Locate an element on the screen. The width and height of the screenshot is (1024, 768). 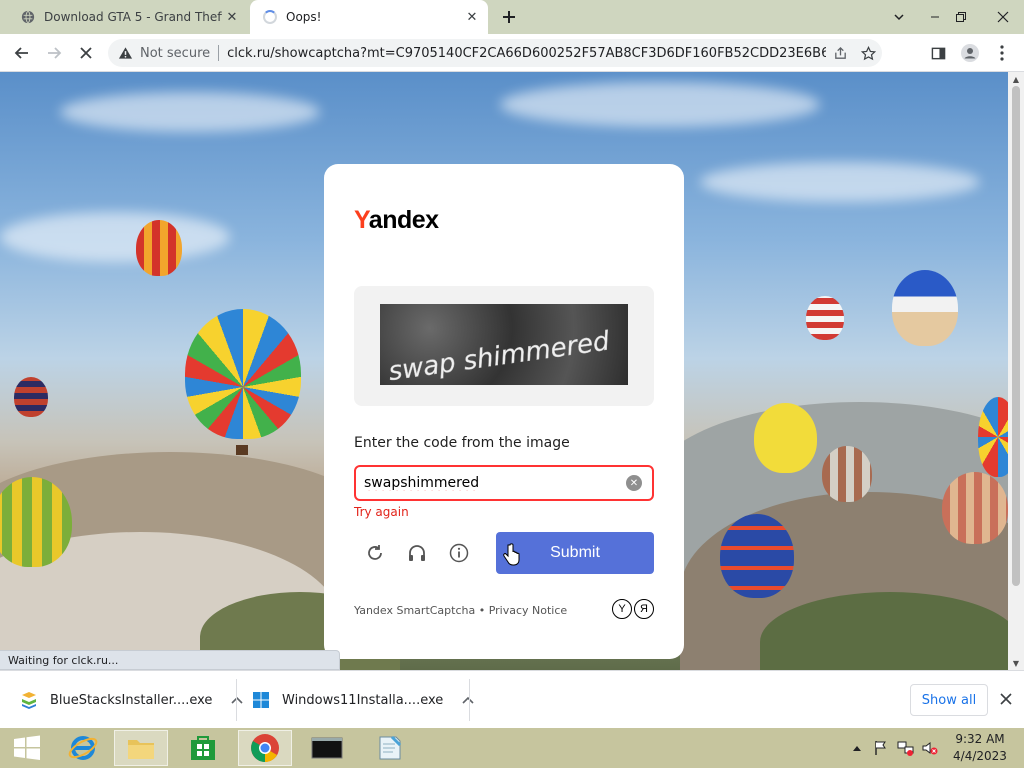
captcha-image-frame: swap shimmered is located at coordinates (504, 346).